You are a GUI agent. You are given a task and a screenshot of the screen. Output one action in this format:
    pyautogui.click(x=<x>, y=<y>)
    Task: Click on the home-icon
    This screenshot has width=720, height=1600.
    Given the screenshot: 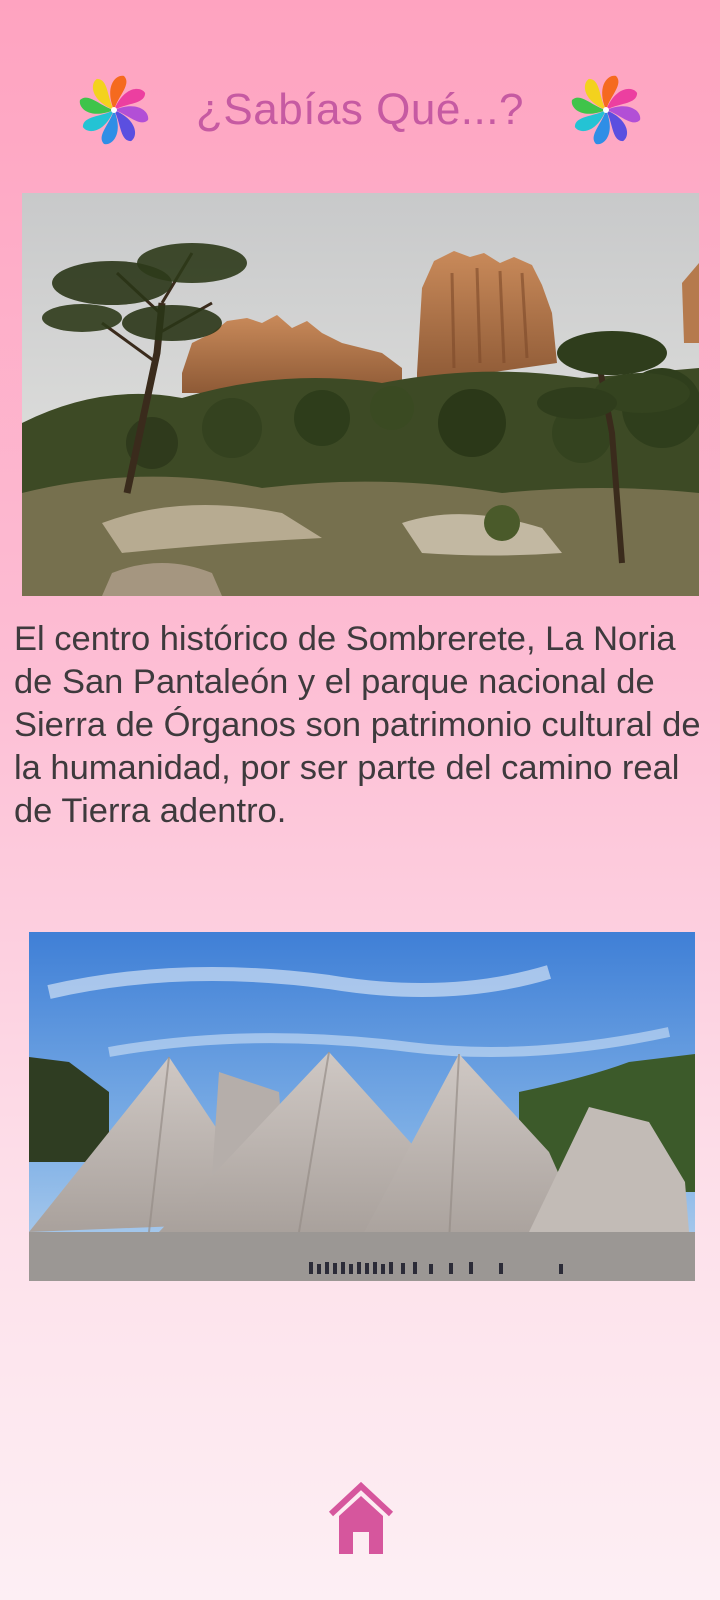 What is the action you would take?
    pyautogui.click(x=361, y=1517)
    